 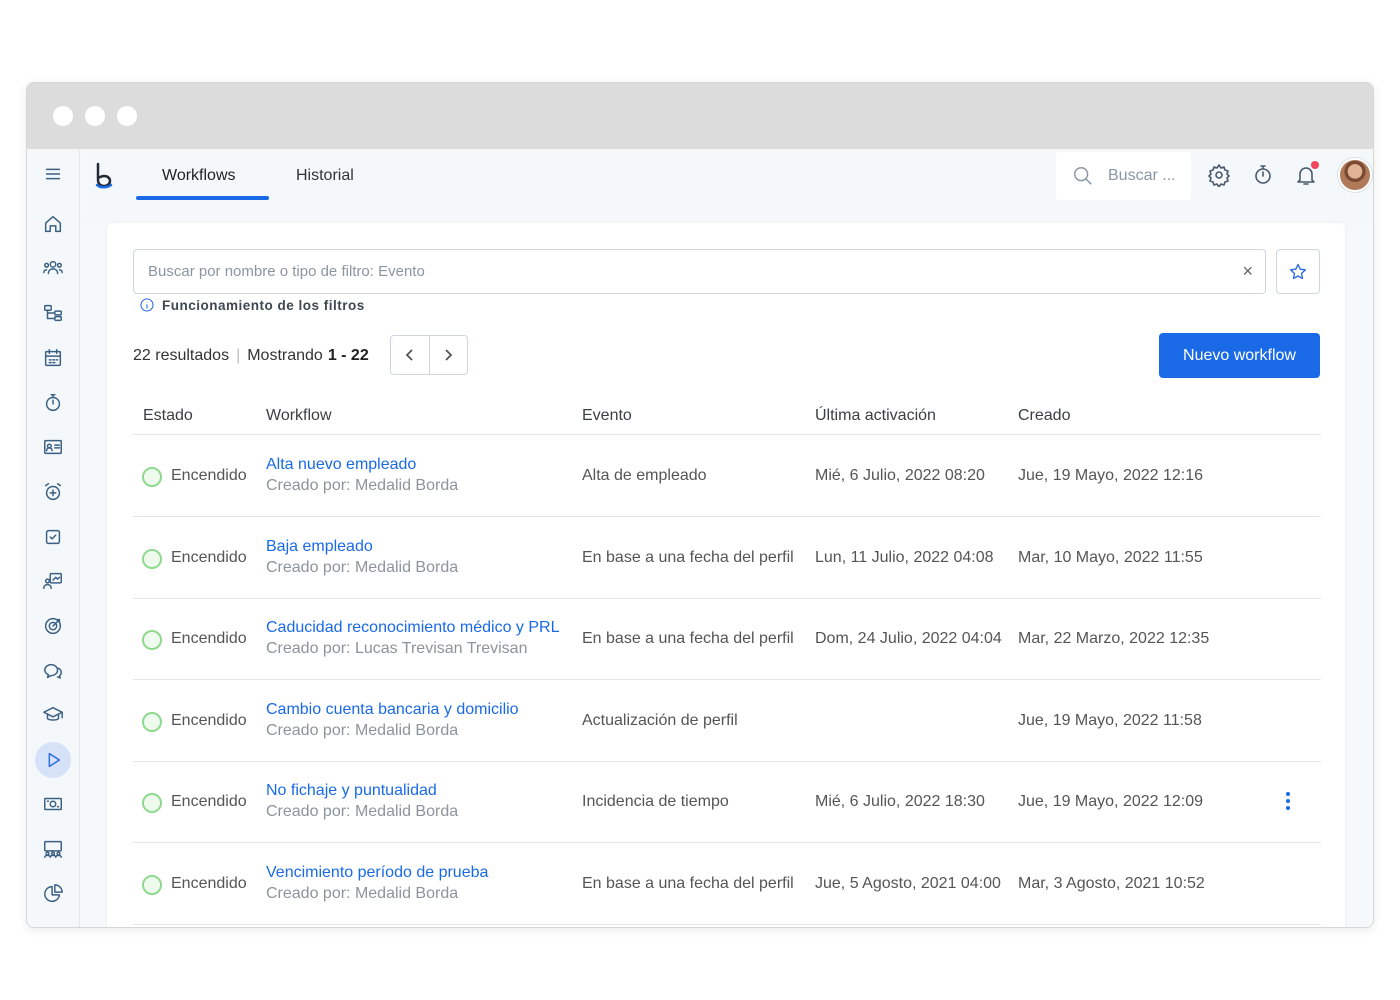 I want to click on id-card-icon, so click(x=53, y=447).